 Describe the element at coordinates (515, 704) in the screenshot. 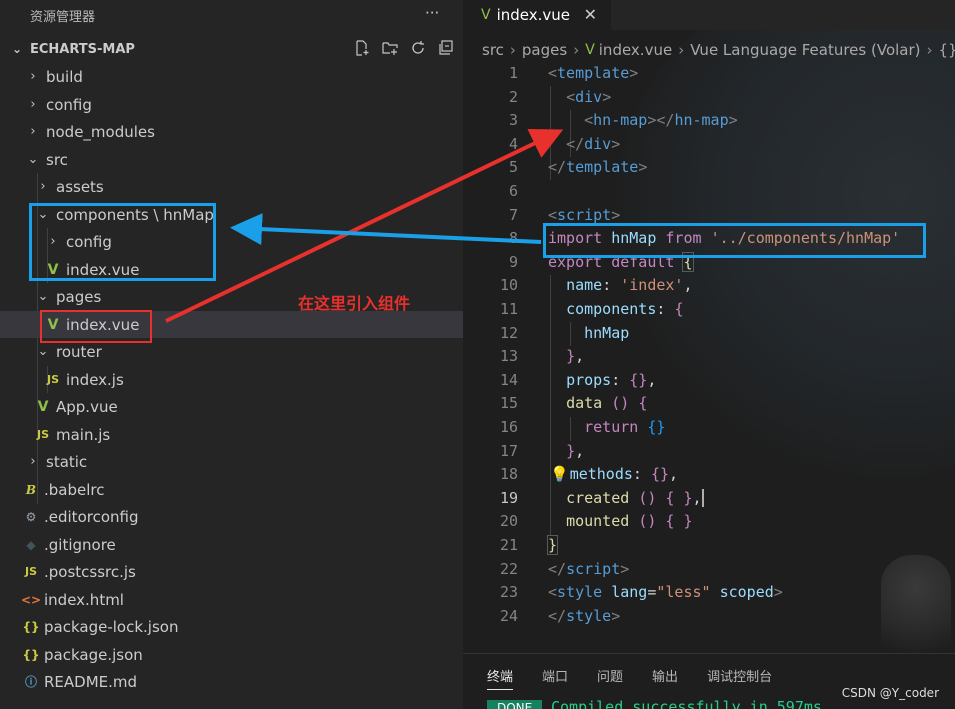

I see `status-badge: DONE` at that location.